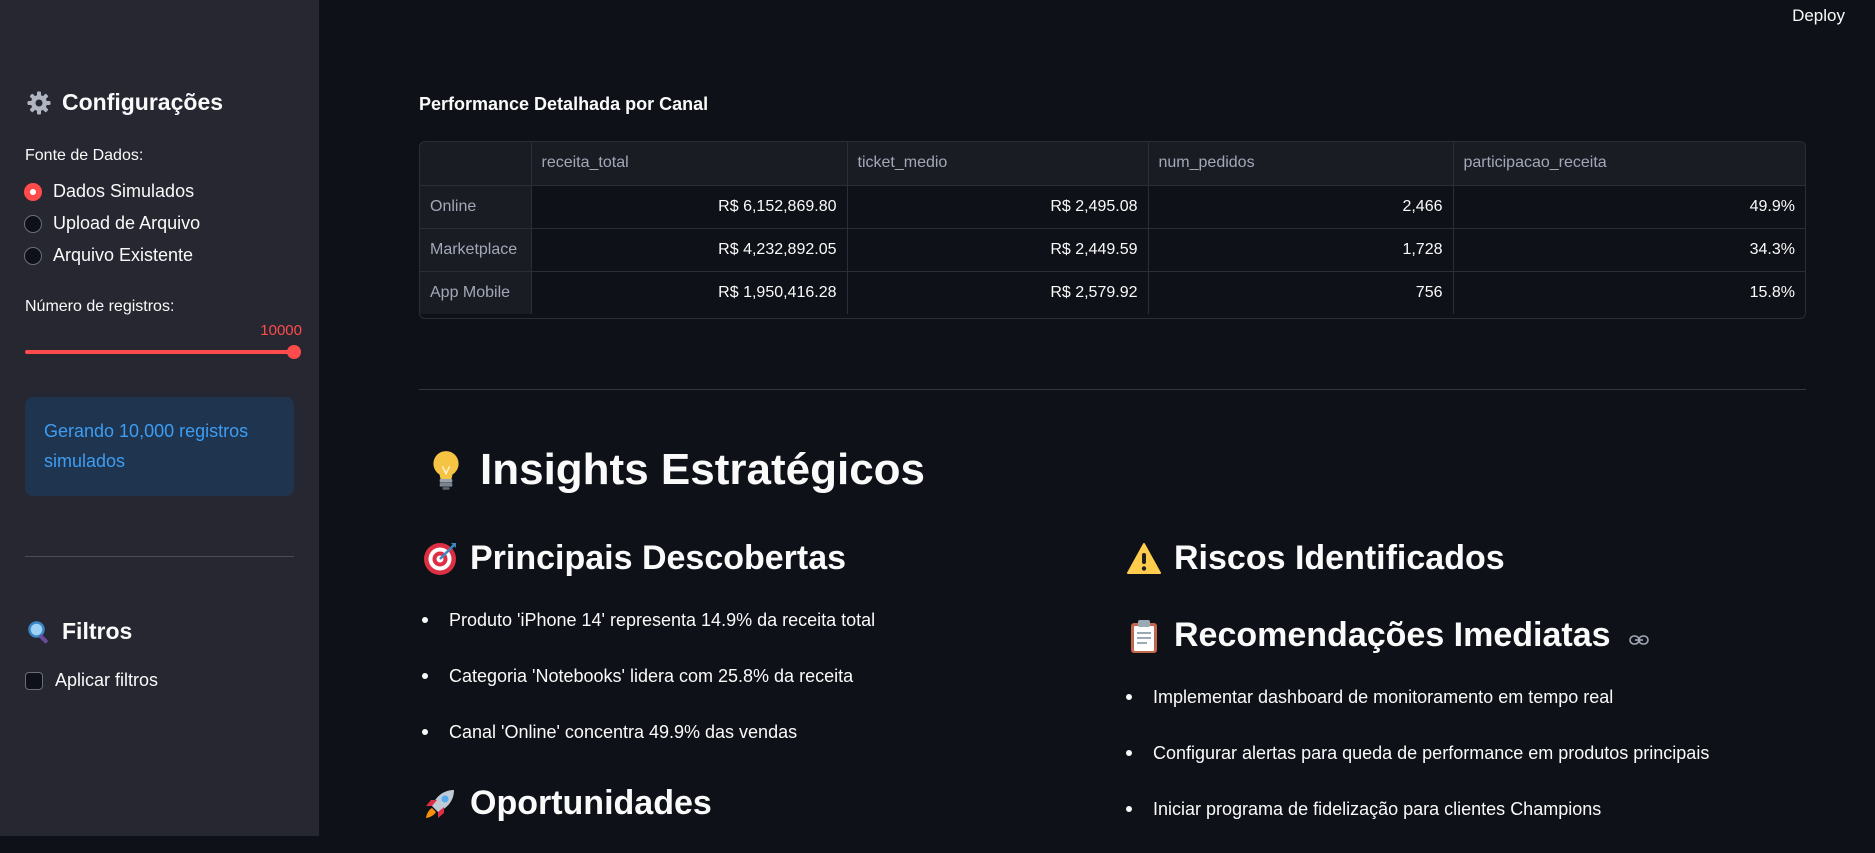 This screenshot has width=1875, height=853. Describe the element at coordinates (33, 191) in the screenshot. I see `radio-selected-indicator` at that location.